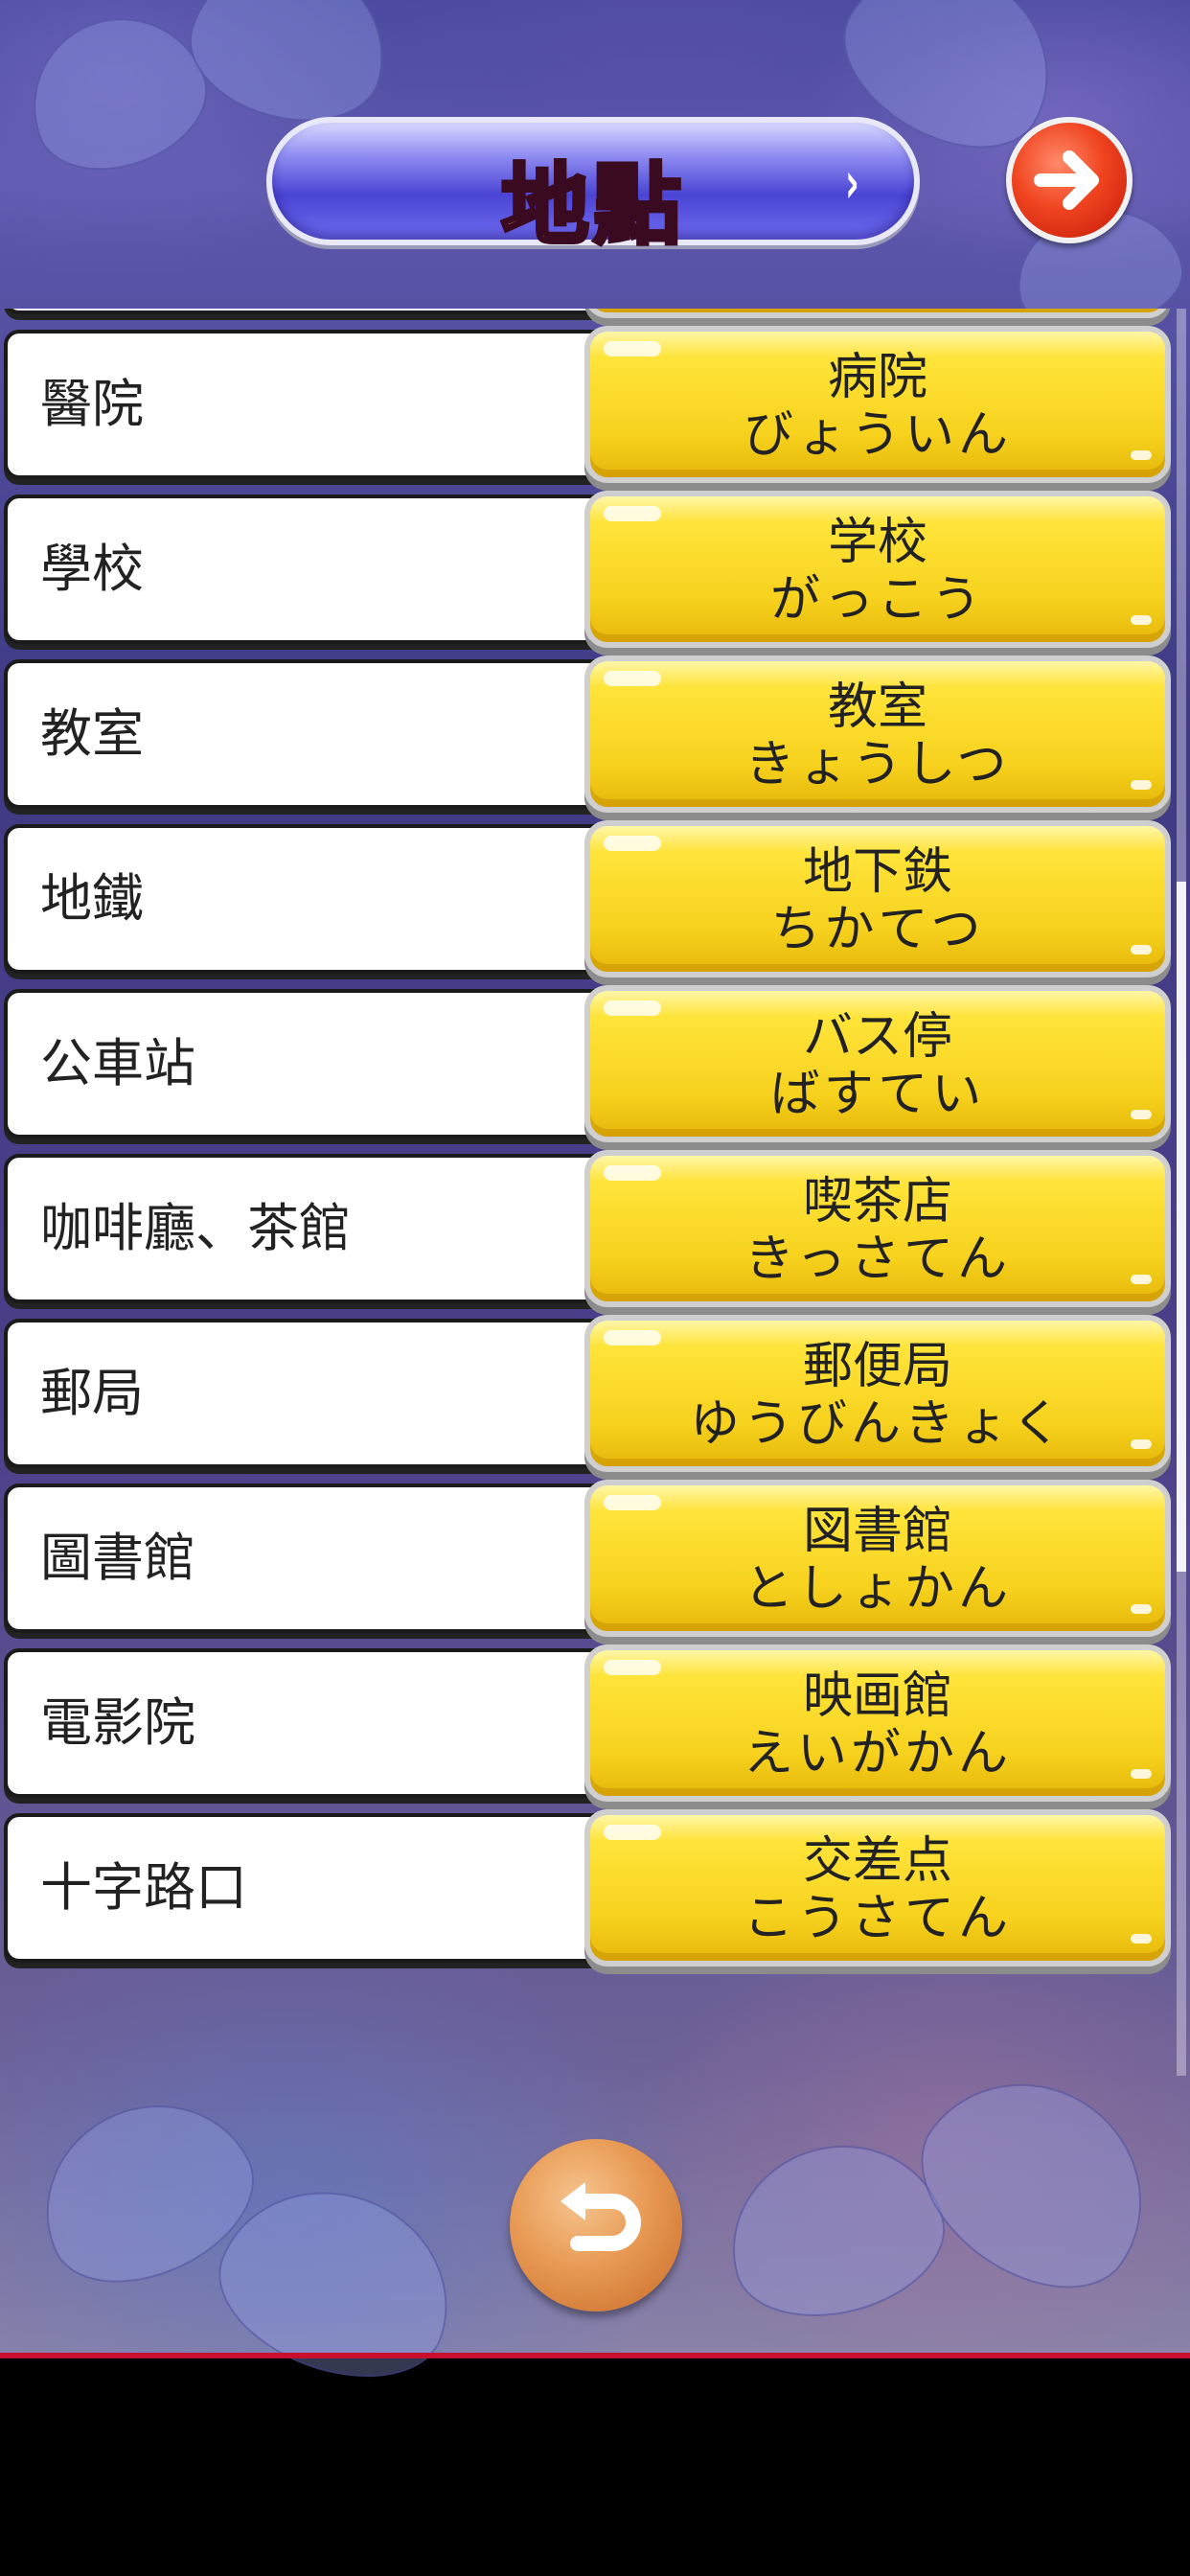 The image size is (1190, 2576). I want to click on japanese-kanji: 喫茶店, so click(877, 1201).